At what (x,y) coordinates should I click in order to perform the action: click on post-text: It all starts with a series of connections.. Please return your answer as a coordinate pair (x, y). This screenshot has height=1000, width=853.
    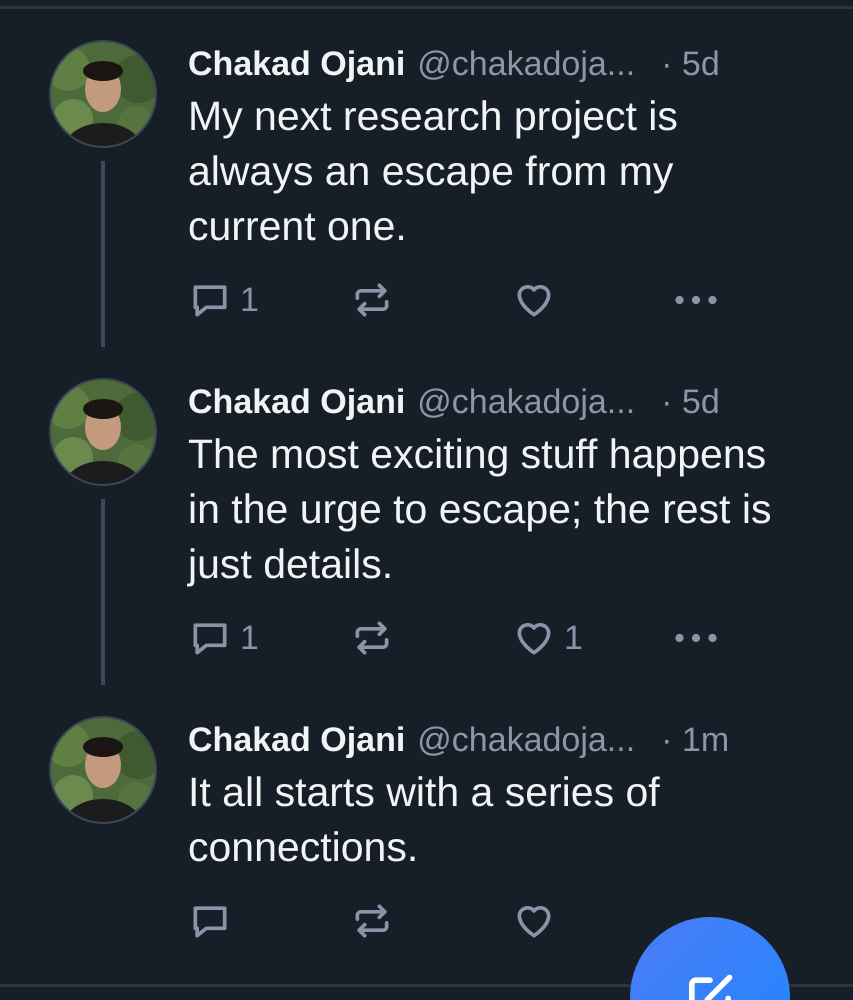
    Looking at the image, I should click on (424, 820).